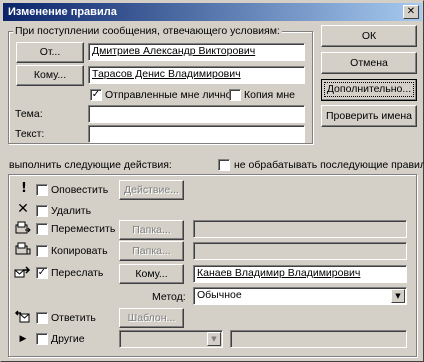  What do you see at coordinates (79, 251) in the screenshot?
I see `copy-label: Копировать` at bounding box center [79, 251].